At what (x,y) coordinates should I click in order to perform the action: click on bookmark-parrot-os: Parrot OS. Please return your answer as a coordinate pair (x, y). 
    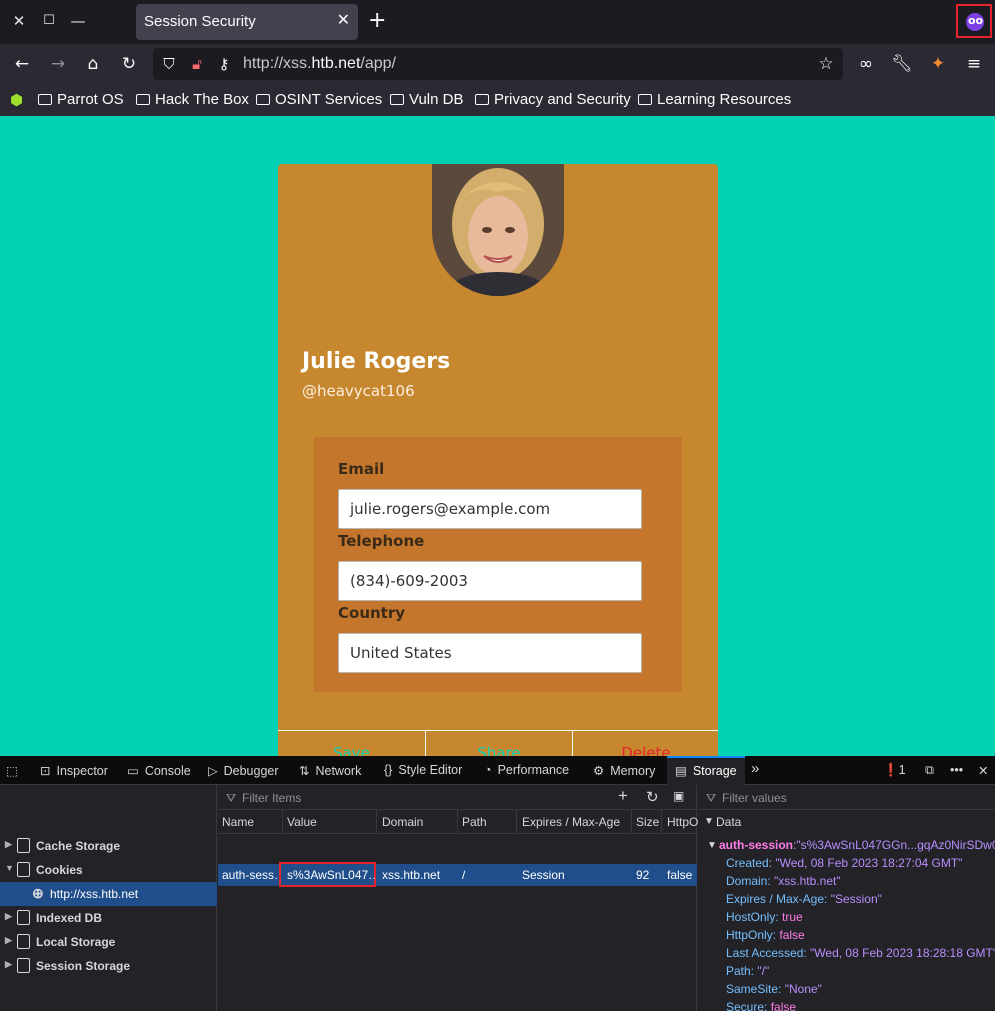
    Looking at the image, I should click on (81, 99).